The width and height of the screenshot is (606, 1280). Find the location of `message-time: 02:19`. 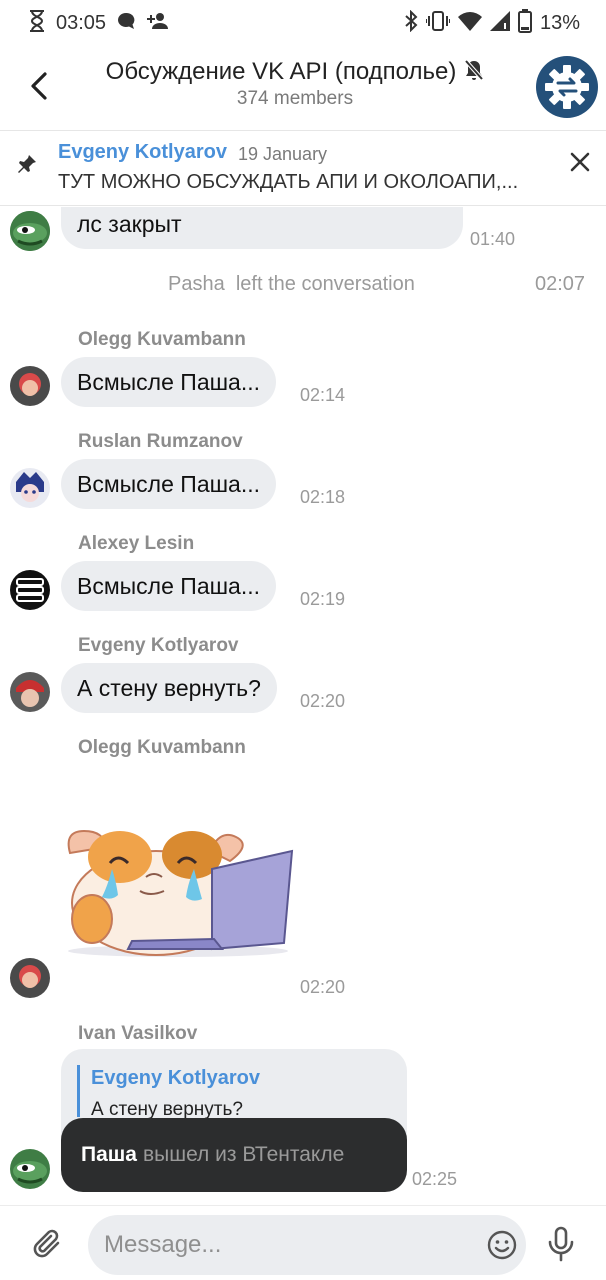

message-time: 02:19 is located at coordinates (323, 599).